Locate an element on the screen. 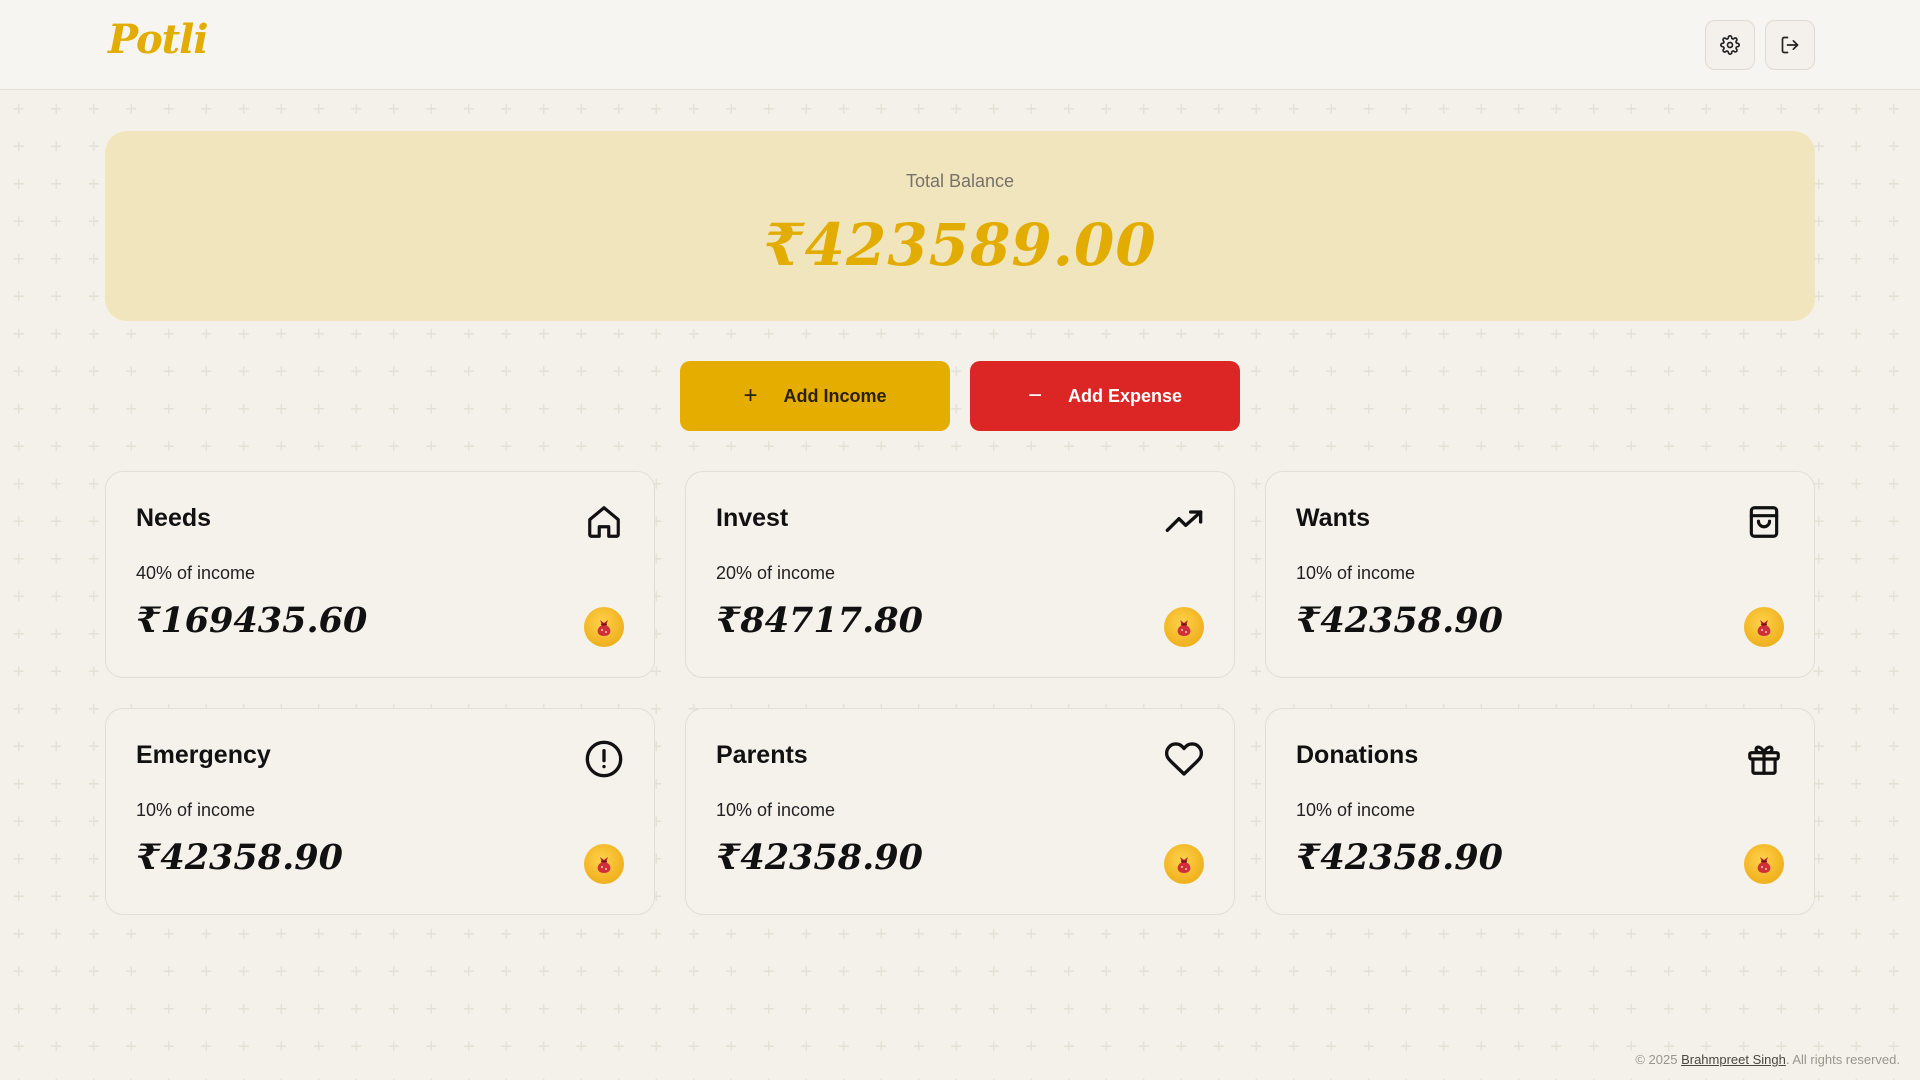 The height and width of the screenshot is (1080, 1920). logout-button is located at coordinates (1790, 45).